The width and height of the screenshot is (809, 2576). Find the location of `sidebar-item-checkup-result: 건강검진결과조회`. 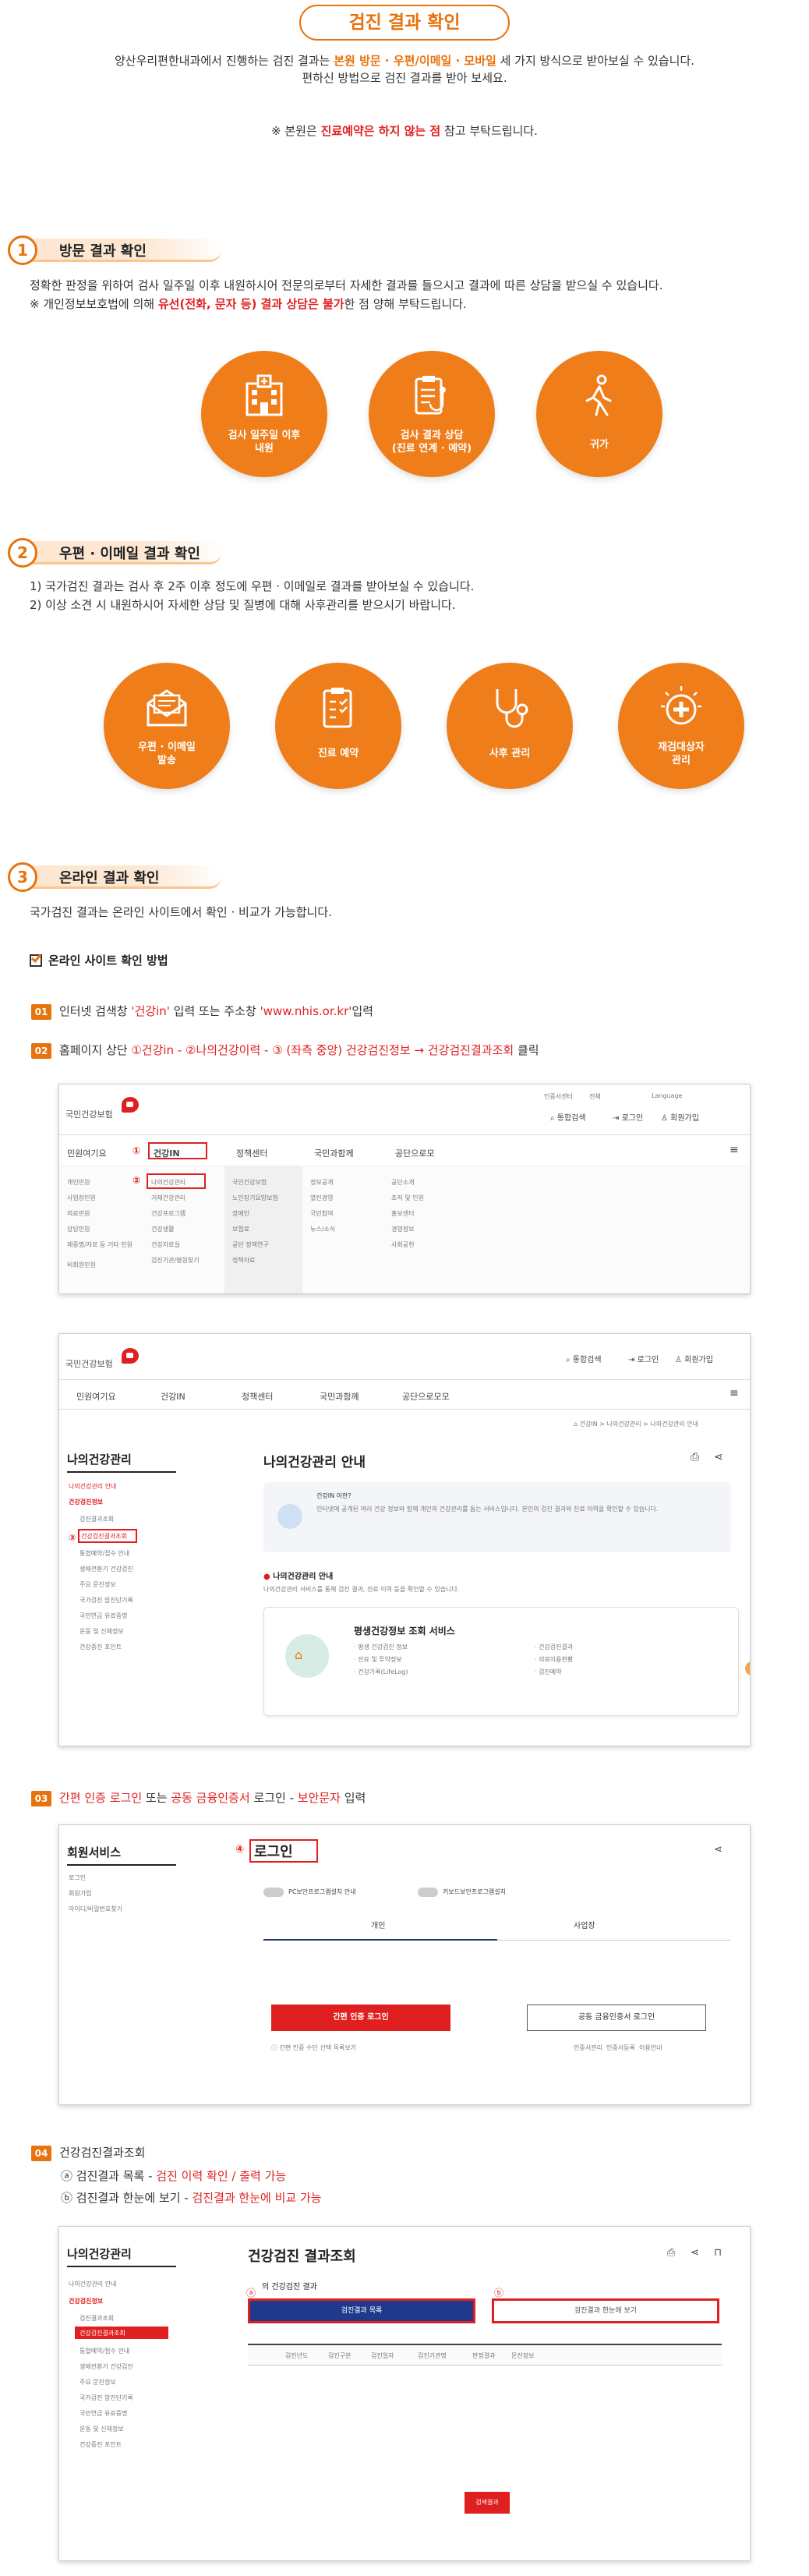

sidebar-item-checkup-result: 건강검진결과조회 is located at coordinates (104, 1536).